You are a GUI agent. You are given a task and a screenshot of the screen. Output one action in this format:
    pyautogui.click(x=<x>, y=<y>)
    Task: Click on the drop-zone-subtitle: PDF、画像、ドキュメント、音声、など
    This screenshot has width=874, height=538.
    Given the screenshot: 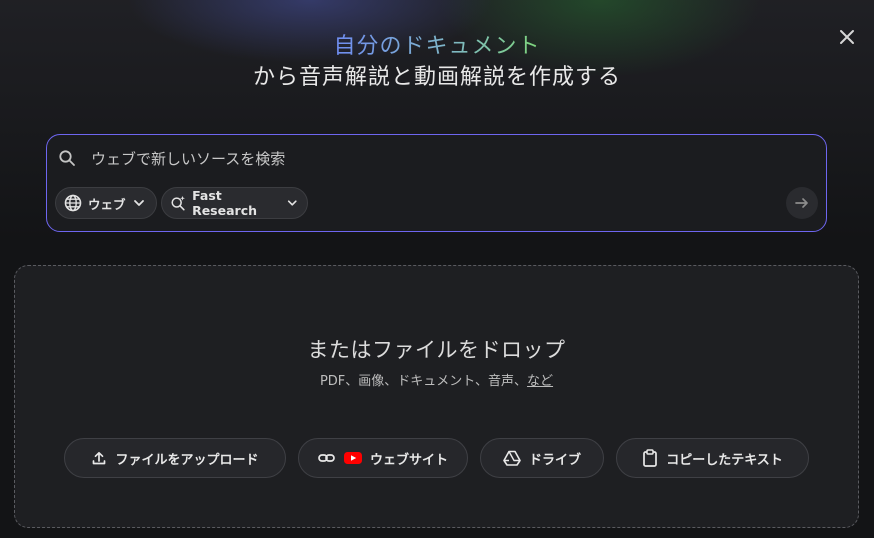 What is the action you would take?
    pyautogui.click(x=436, y=379)
    